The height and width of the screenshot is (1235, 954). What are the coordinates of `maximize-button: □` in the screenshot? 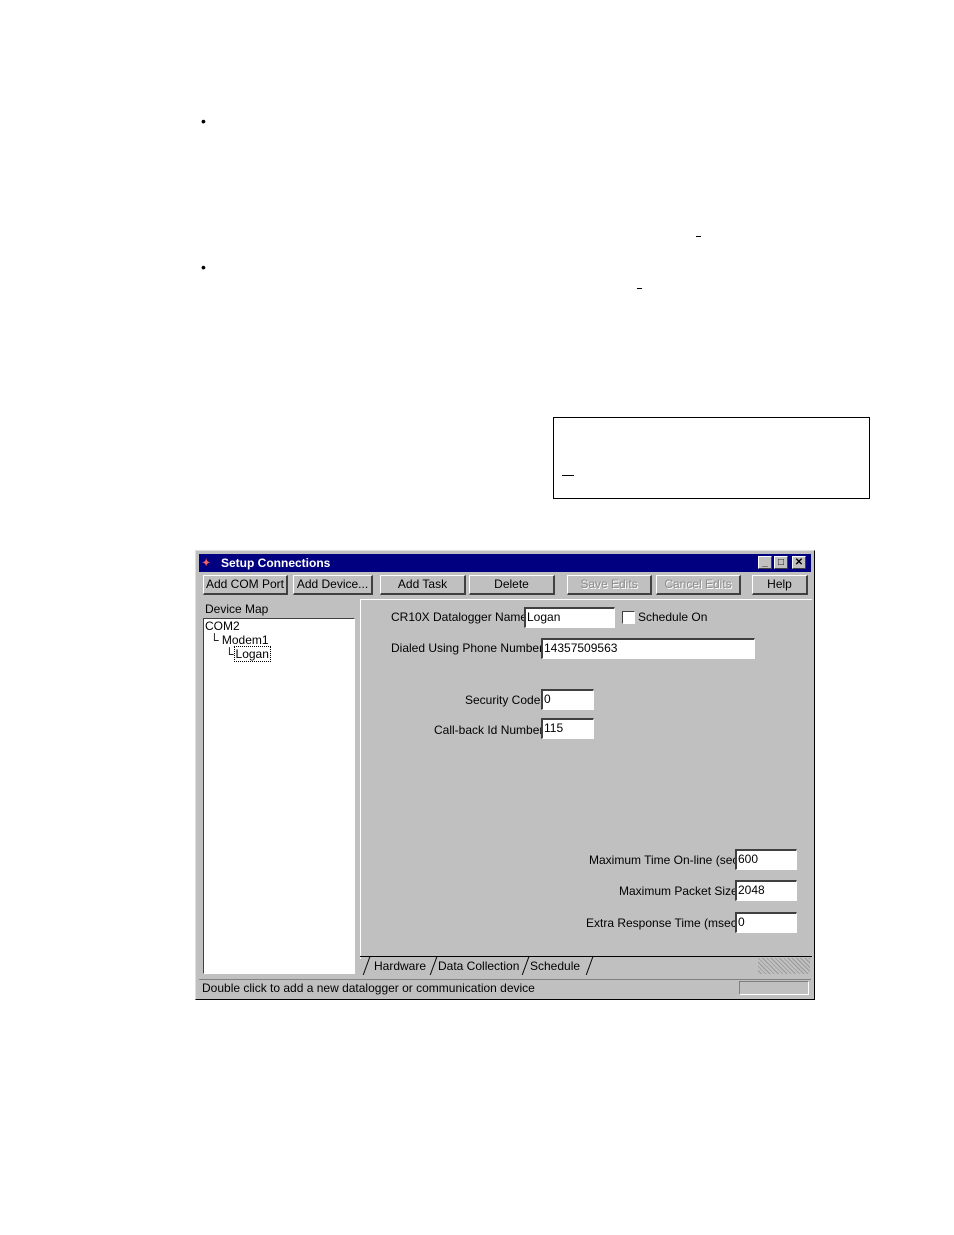 It's located at (781, 562).